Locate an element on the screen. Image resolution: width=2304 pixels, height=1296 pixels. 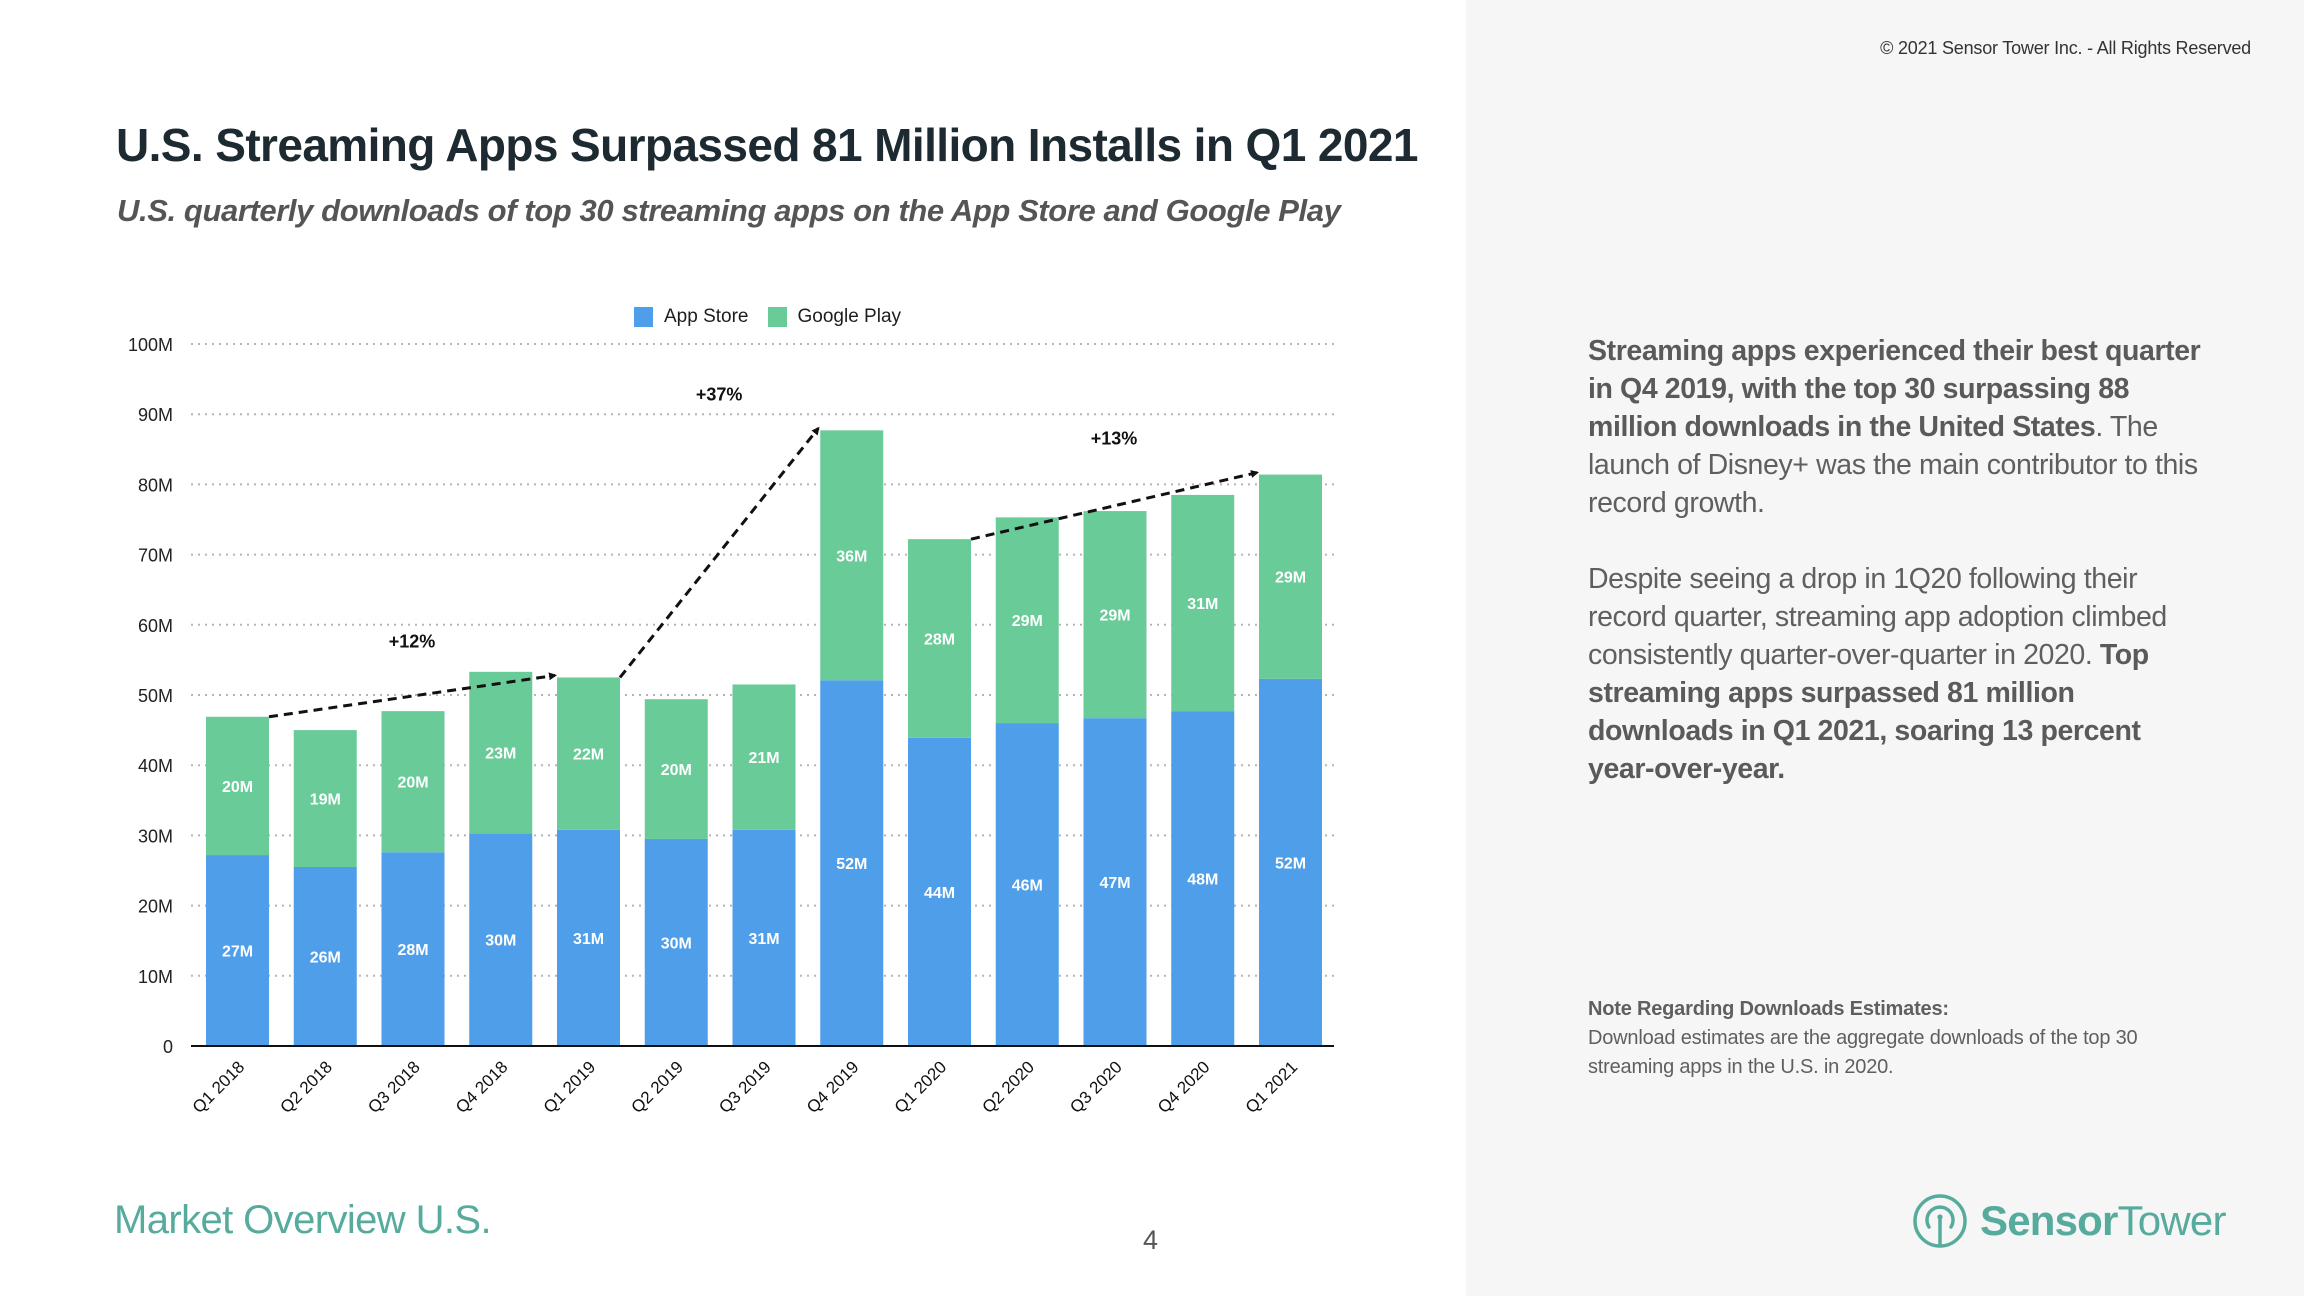
section-name: Market Overview U.S. is located at coordinates (303, 1220).